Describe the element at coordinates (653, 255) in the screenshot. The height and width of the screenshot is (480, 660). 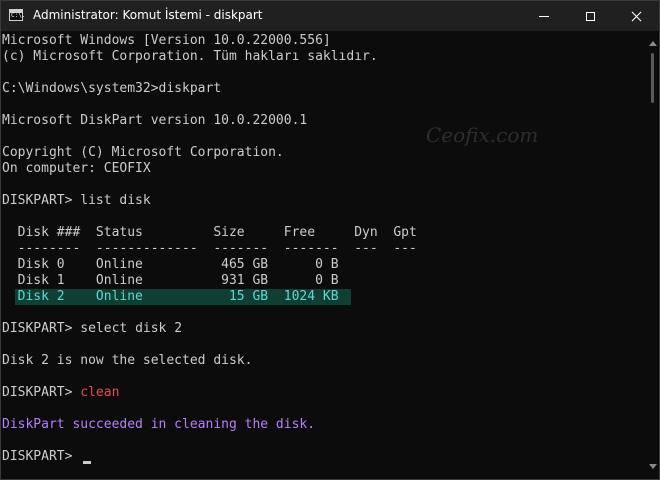
I see `vertical-scrollbar` at that location.